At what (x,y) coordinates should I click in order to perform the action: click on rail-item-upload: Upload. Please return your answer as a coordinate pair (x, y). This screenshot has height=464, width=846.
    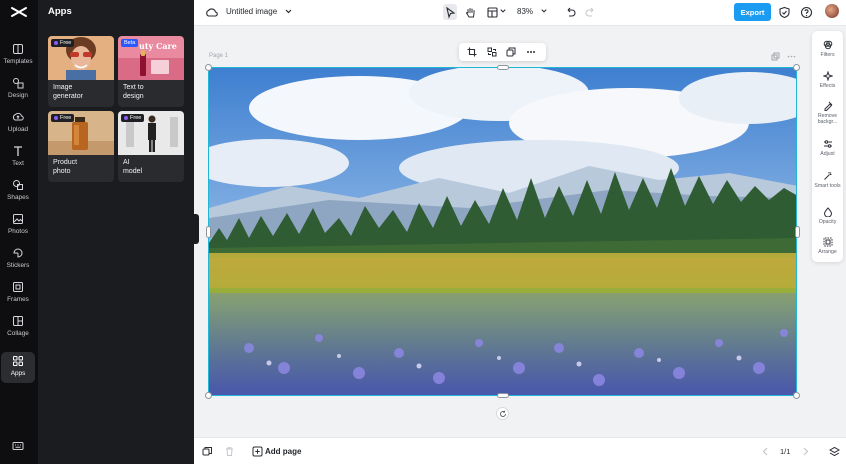
    Looking at the image, I should click on (18, 124).